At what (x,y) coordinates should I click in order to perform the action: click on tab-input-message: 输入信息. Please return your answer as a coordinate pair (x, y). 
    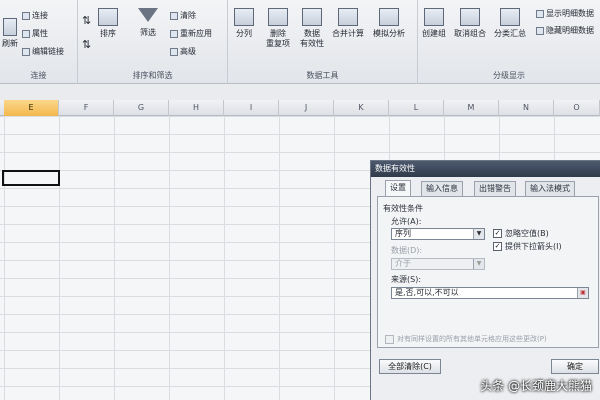
    Looking at the image, I should click on (442, 188).